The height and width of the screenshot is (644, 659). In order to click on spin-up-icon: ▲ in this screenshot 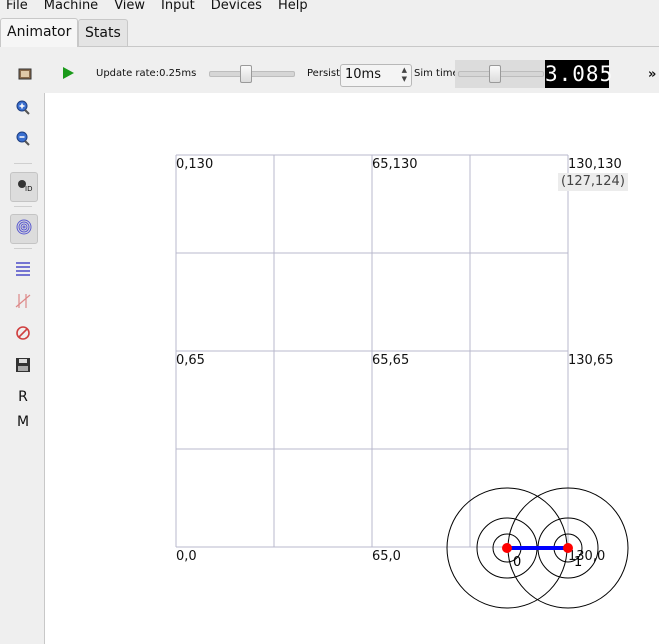, I will do `click(404, 70)`.